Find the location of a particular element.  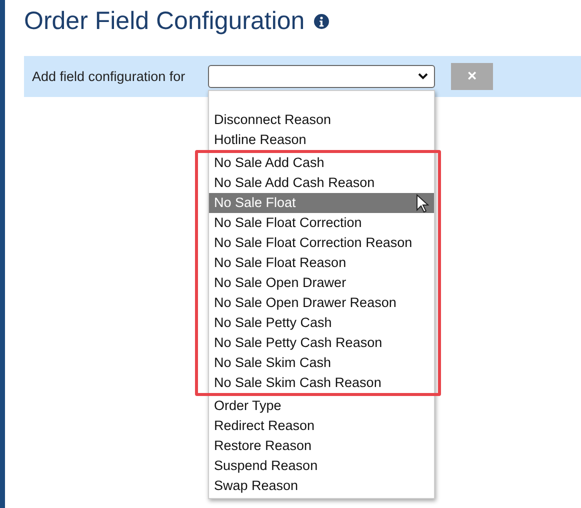

mouse-pointer-icon is located at coordinates (423, 204).